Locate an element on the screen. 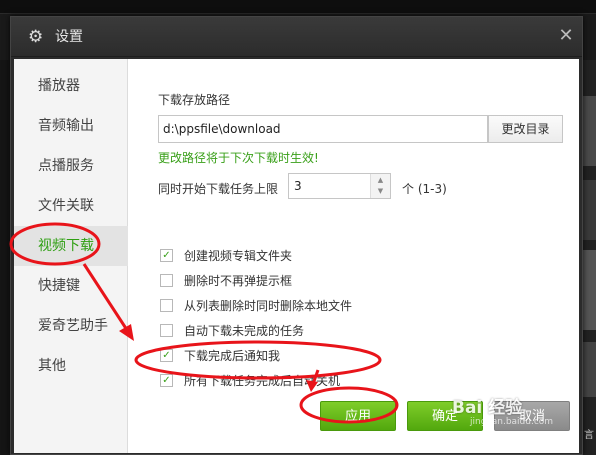  gear-icon: ⚙ is located at coordinates (36, 37).